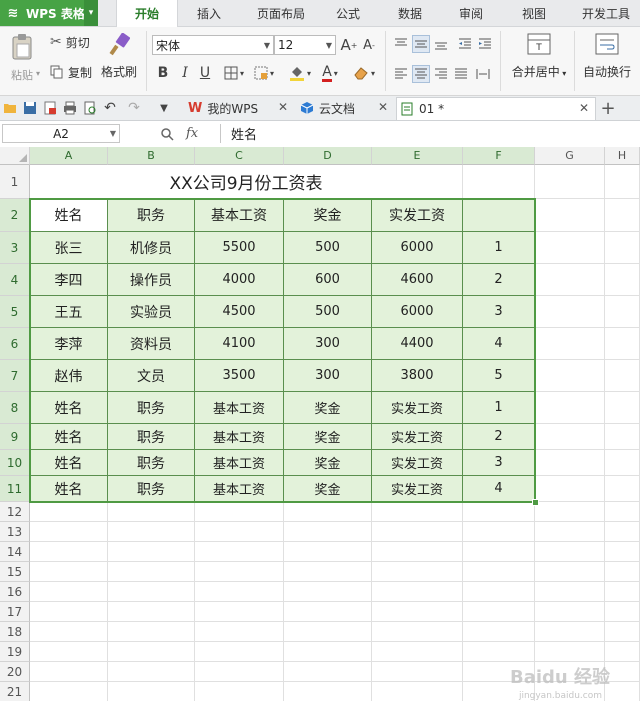 This screenshot has height=701, width=640. What do you see at coordinates (167, 133) in the screenshot?
I see `zoom-formula-icon` at bounding box center [167, 133].